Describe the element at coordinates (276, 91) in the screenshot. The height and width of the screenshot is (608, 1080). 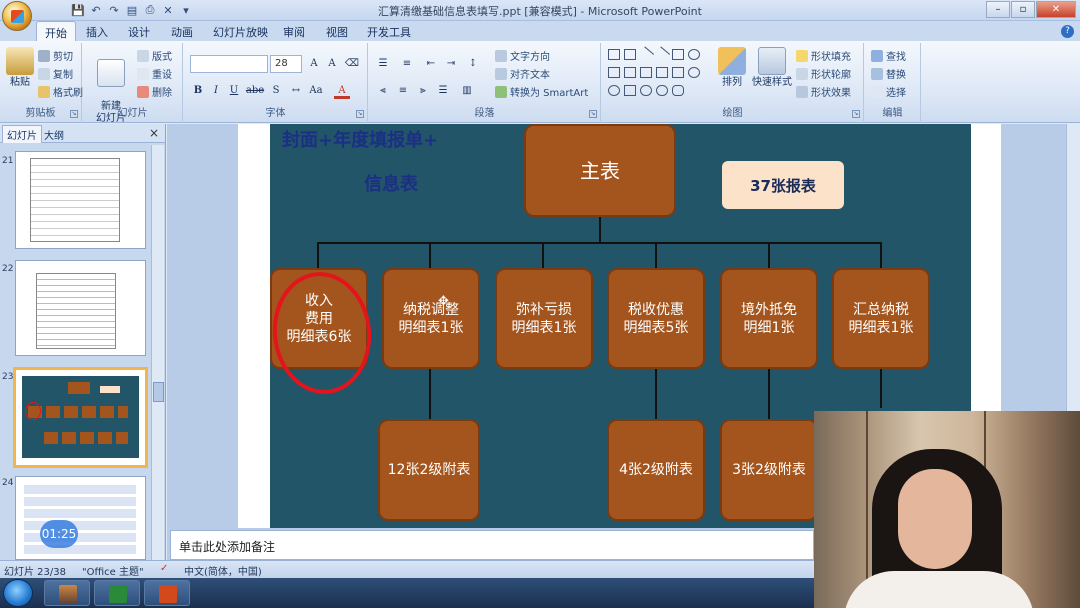
I see `shadow-button: S` at that location.